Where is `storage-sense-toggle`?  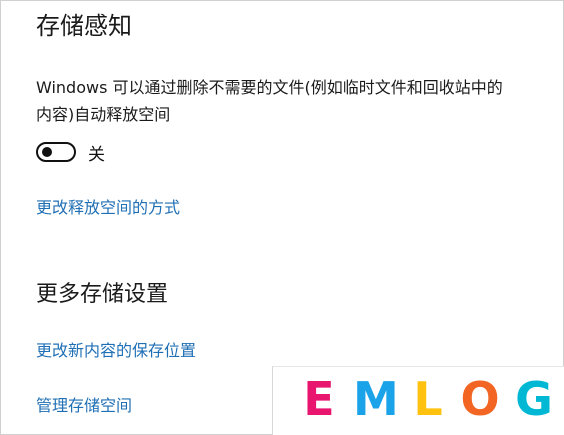 storage-sense-toggle is located at coordinates (56, 152).